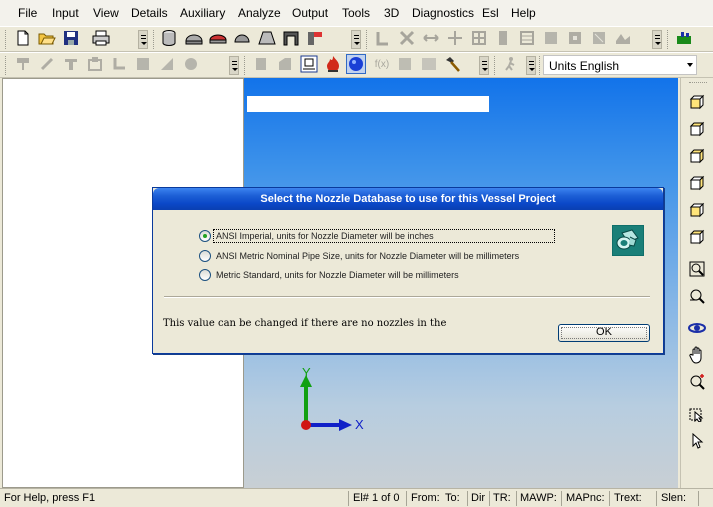 The height and width of the screenshot is (507, 713). Describe the element at coordinates (697, 269) in the screenshot. I see `zoom-extents-icon` at that location.